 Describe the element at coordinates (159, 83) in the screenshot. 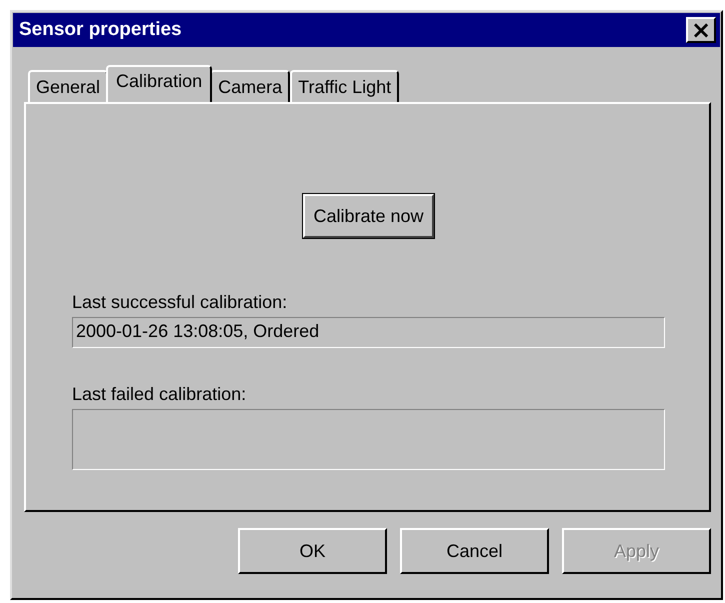

I see `tab: Calibration` at that location.